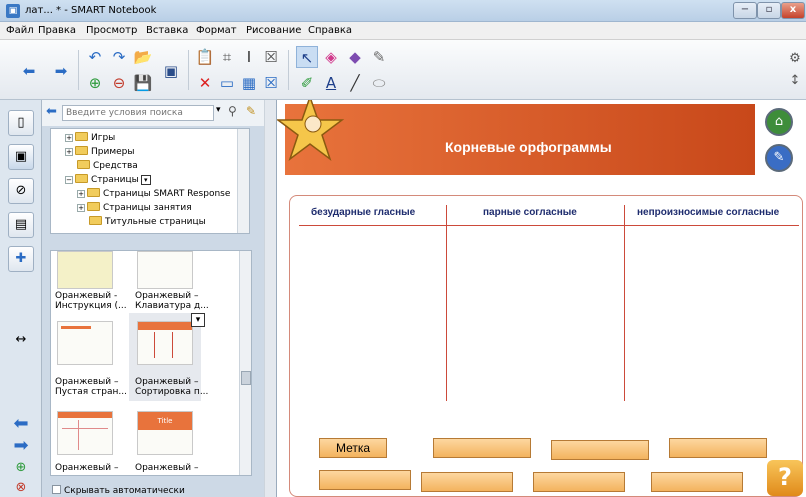  I want to click on tree-item: + Примеры, so click(99, 153).